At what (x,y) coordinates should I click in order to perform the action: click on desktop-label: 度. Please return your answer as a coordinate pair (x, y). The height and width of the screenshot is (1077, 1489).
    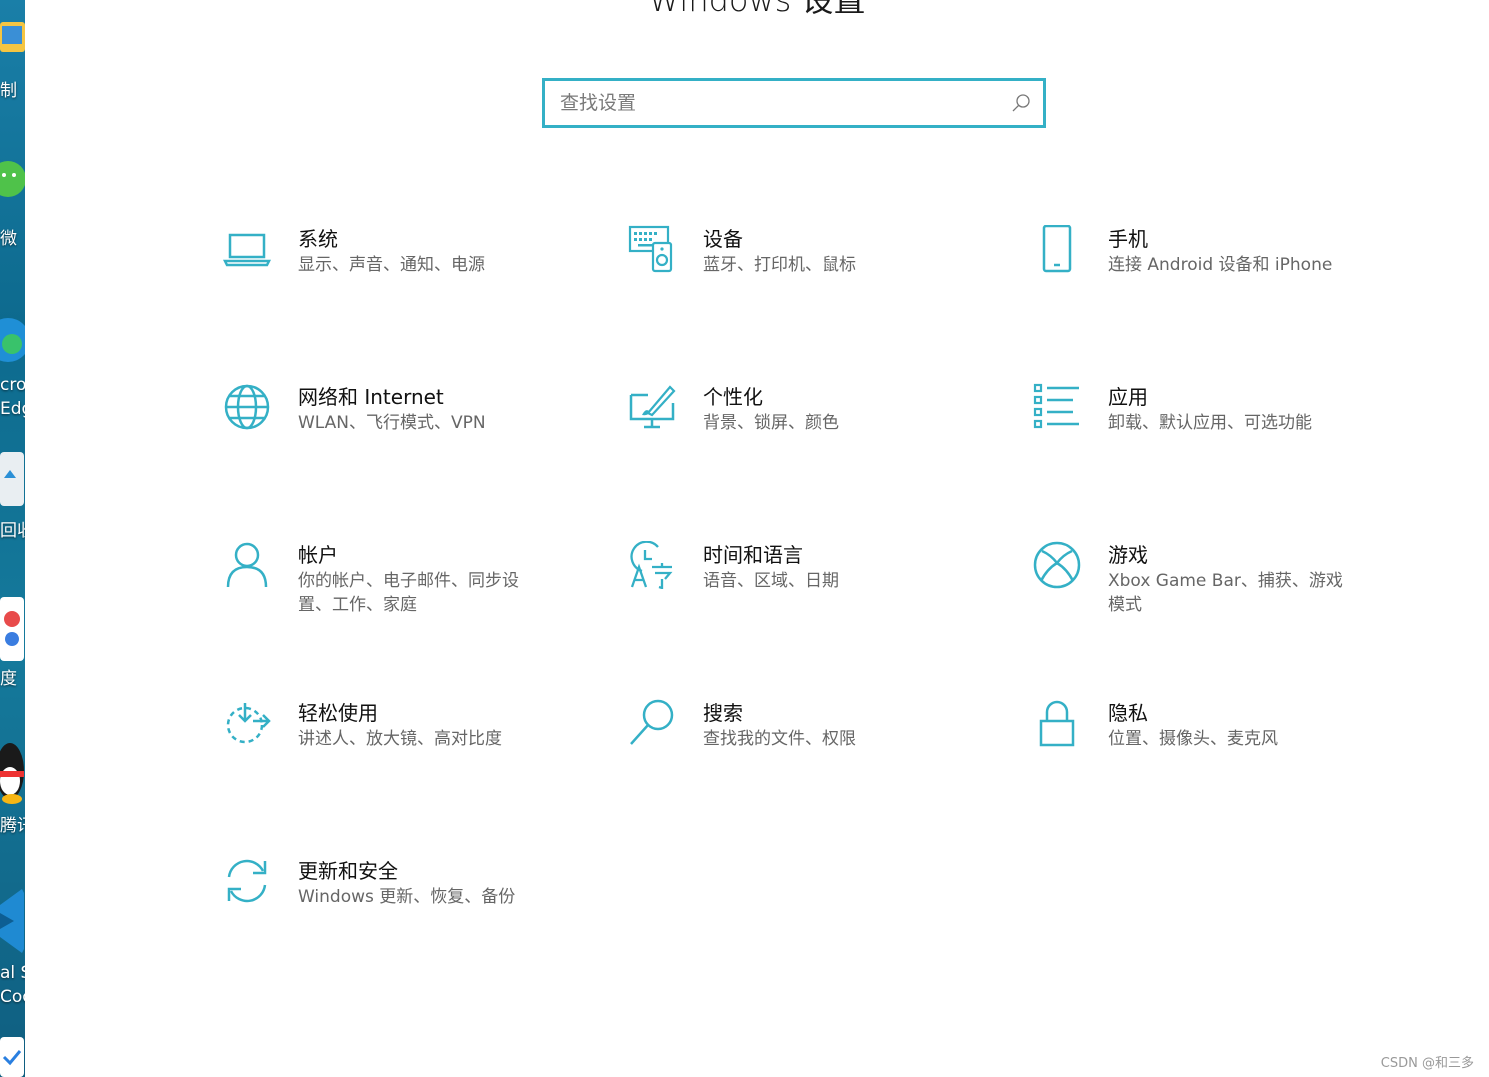
    Looking at the image, I should click on (8, 679).